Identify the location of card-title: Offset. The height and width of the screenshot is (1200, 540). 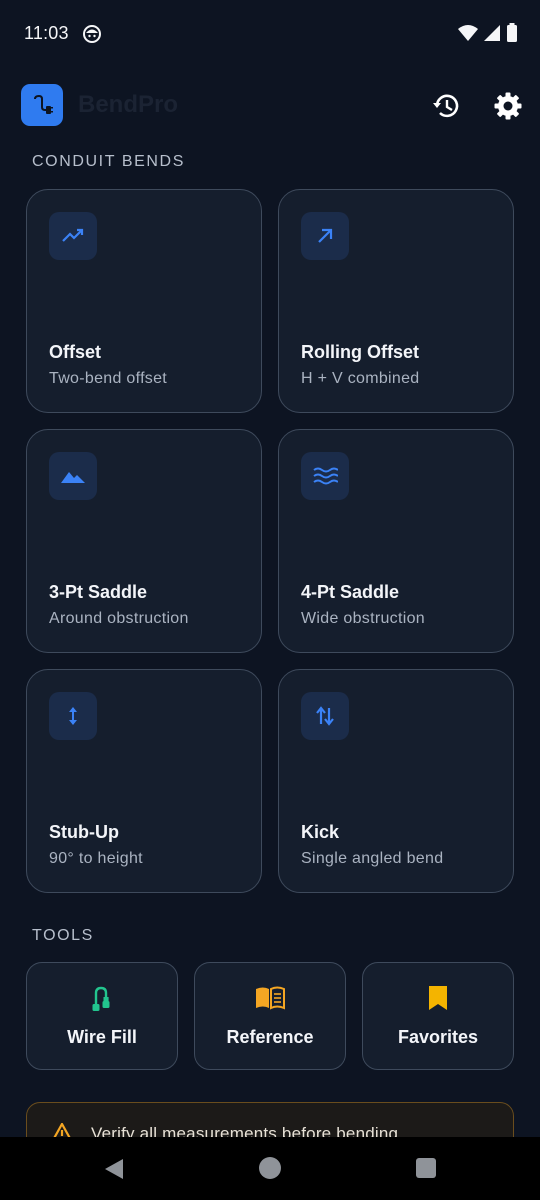
(75, 352).